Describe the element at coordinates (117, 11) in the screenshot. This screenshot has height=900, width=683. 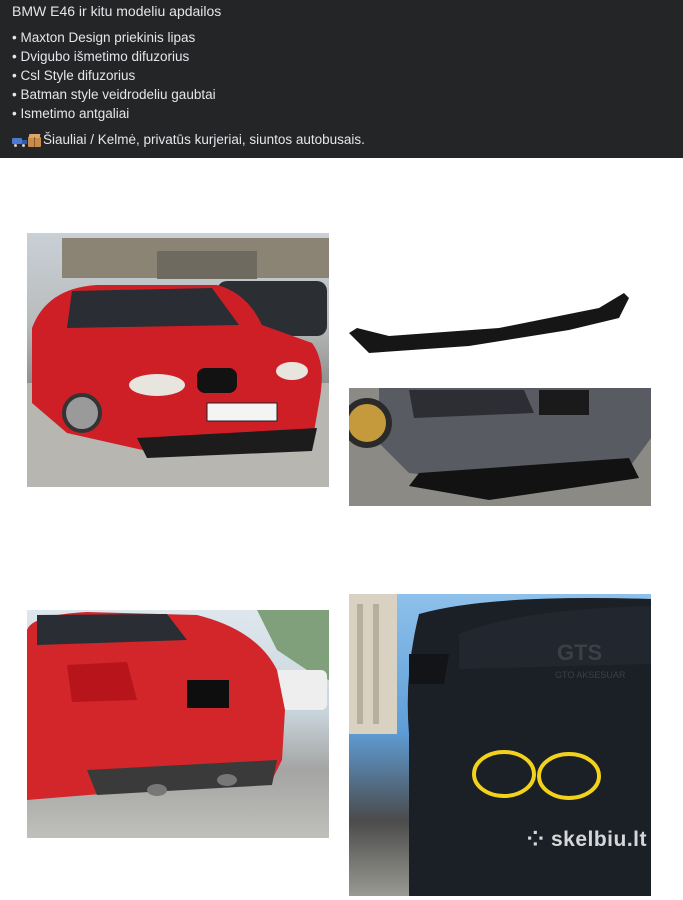
I see `post-title: BMW E46 ir kitu modeliu apdailos` at that location.